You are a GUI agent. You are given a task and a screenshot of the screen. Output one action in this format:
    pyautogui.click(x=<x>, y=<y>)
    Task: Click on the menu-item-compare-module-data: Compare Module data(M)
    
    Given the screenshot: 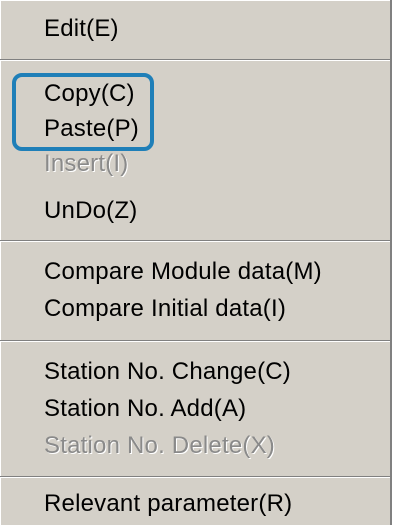 What is the action you would take?
    pyautogui.click(x=183, y=272)
    